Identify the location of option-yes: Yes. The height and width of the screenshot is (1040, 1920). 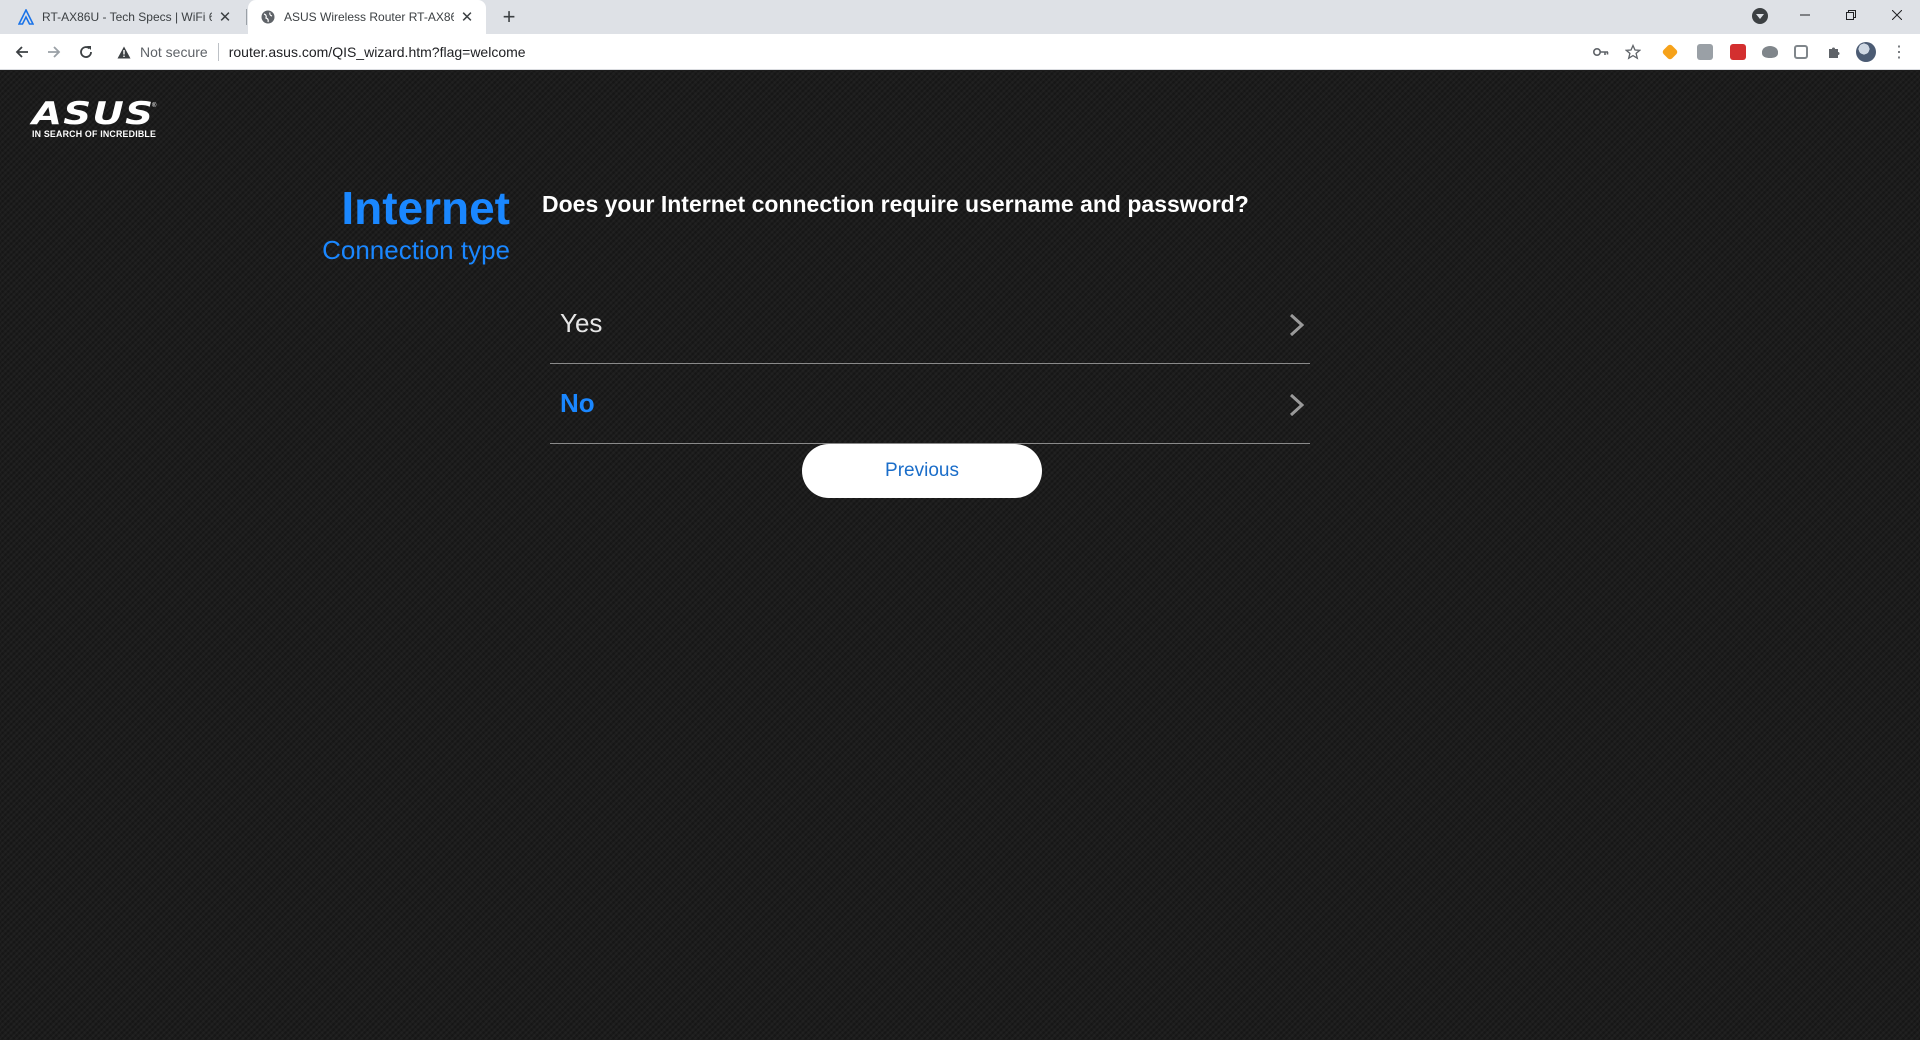
(930, 324).